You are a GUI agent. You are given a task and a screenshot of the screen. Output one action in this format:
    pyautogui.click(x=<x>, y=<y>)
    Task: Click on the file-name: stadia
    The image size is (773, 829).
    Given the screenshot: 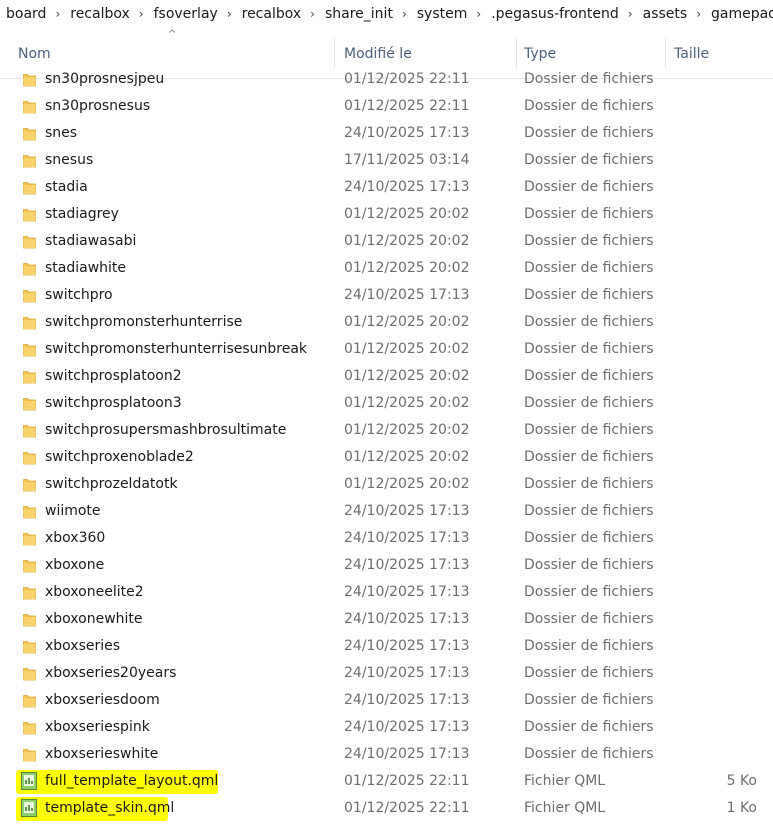 What is the action you would take?
    pyautogui.click(x=66, y=187)
    